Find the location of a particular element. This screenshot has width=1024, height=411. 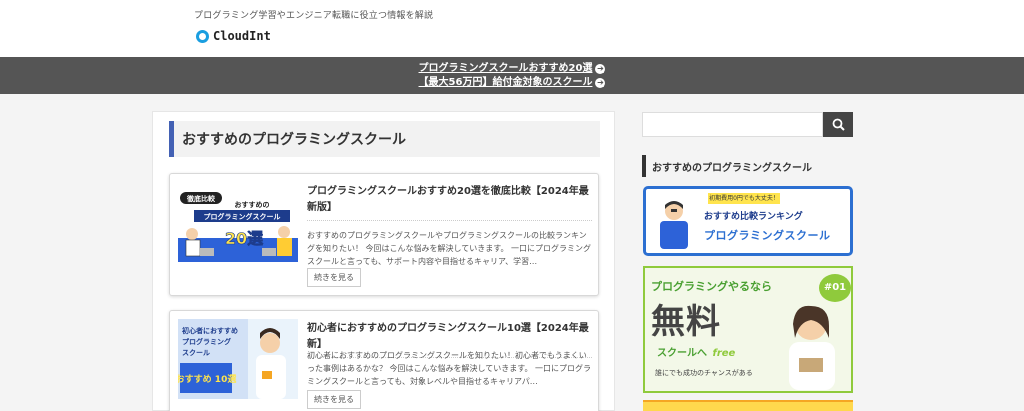

notice-link-label: プログラミングスクールおすすめ20選 is located at coordinates (505, 68).